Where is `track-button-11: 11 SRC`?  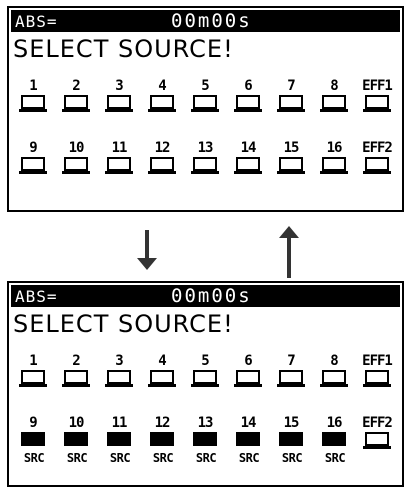 track-button-11: 11 SRC is located at coordinates (121, 440).